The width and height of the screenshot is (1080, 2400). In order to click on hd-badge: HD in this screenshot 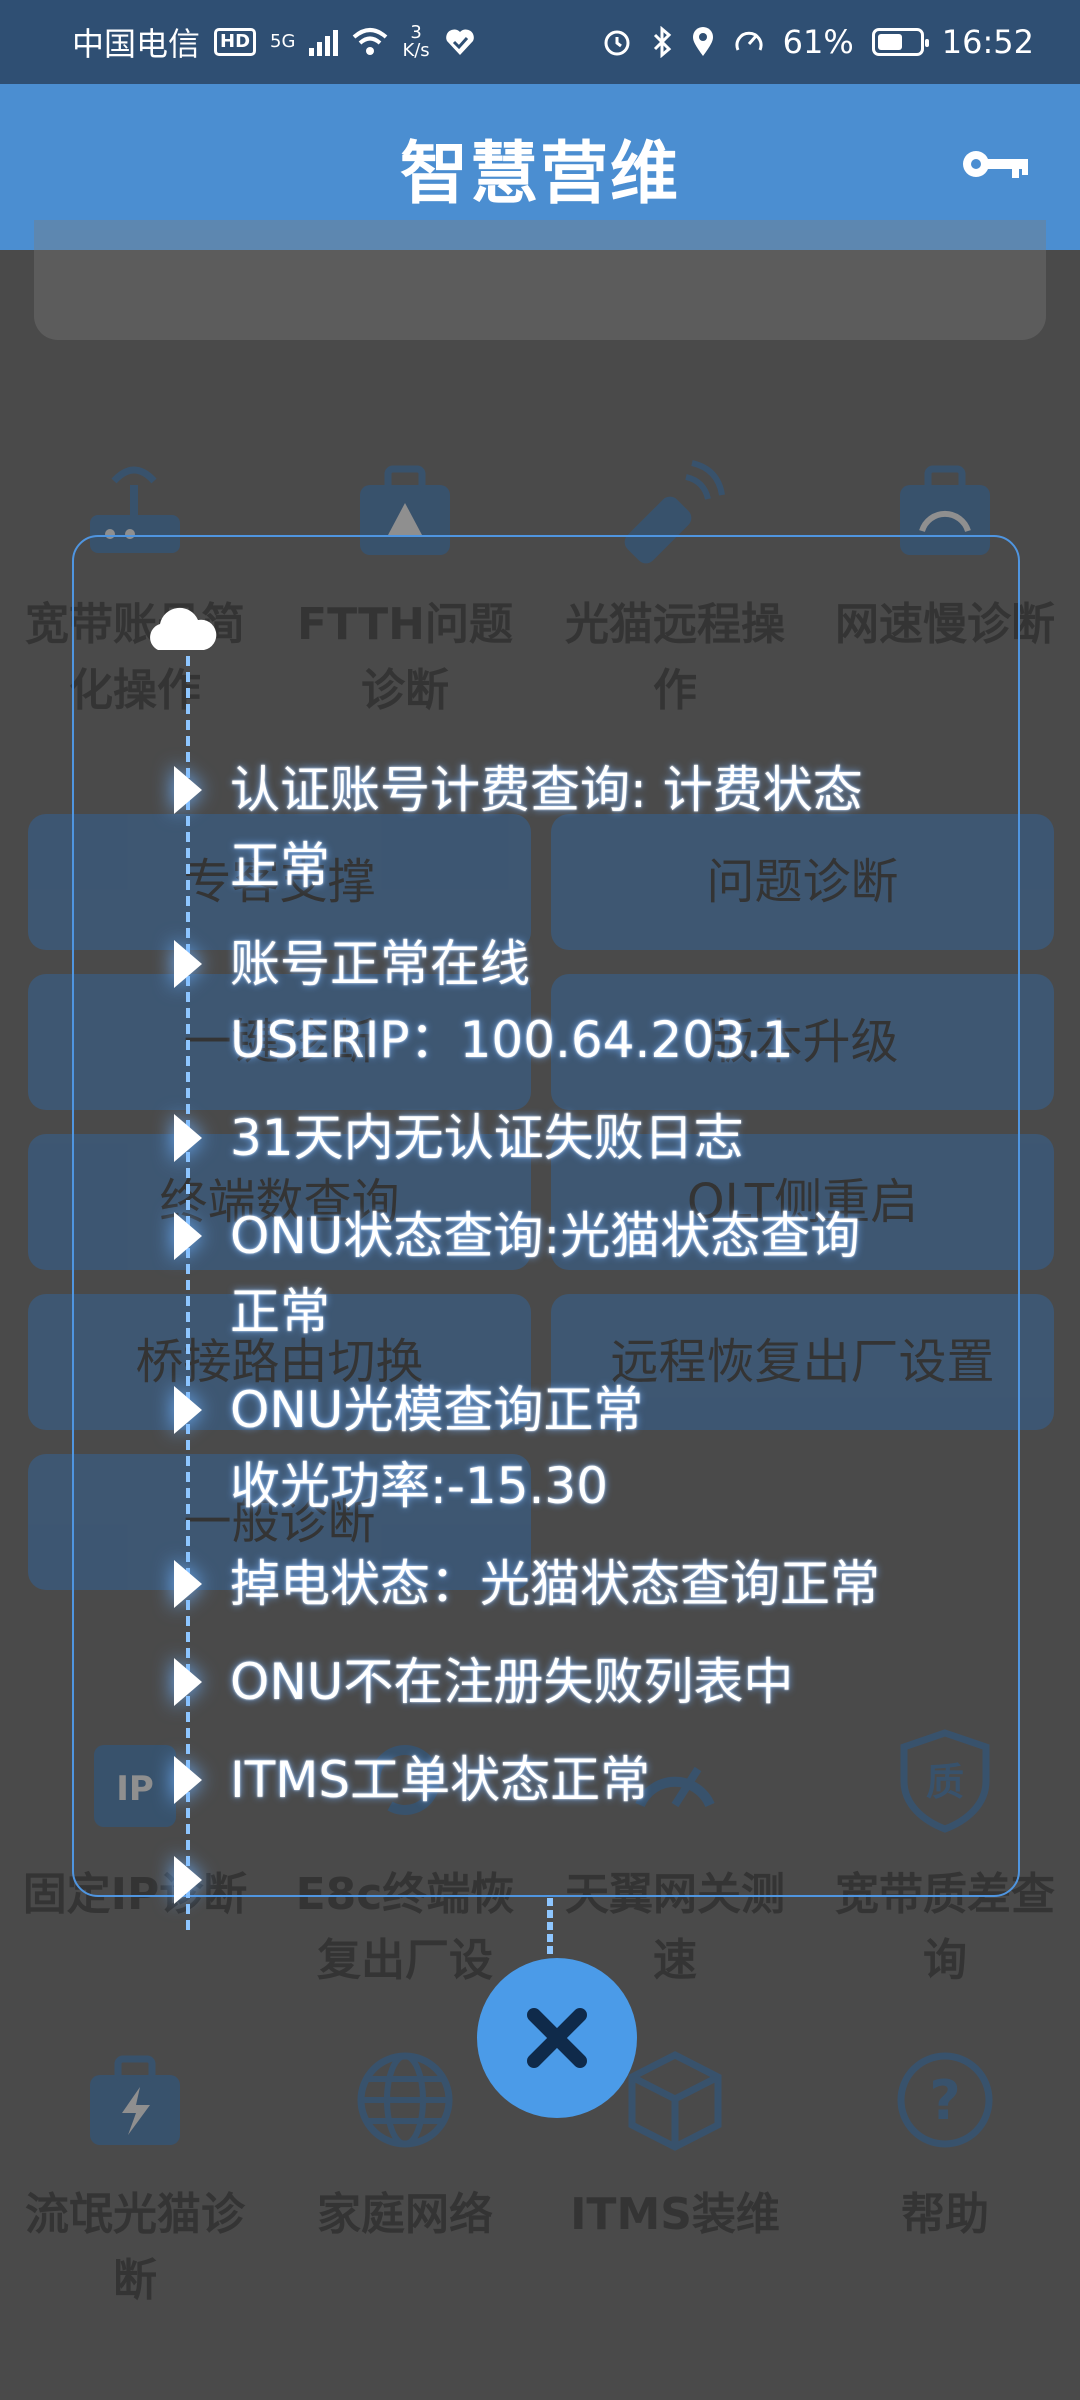, I will do `click(235, 42)`.